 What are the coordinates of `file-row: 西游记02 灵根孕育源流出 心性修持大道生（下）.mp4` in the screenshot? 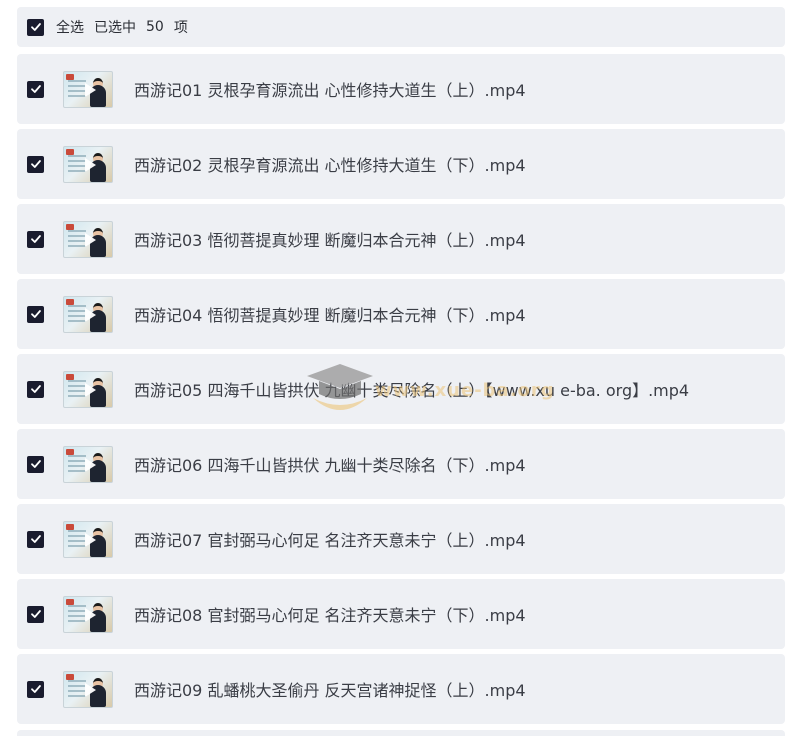 It's located at (401, 164).